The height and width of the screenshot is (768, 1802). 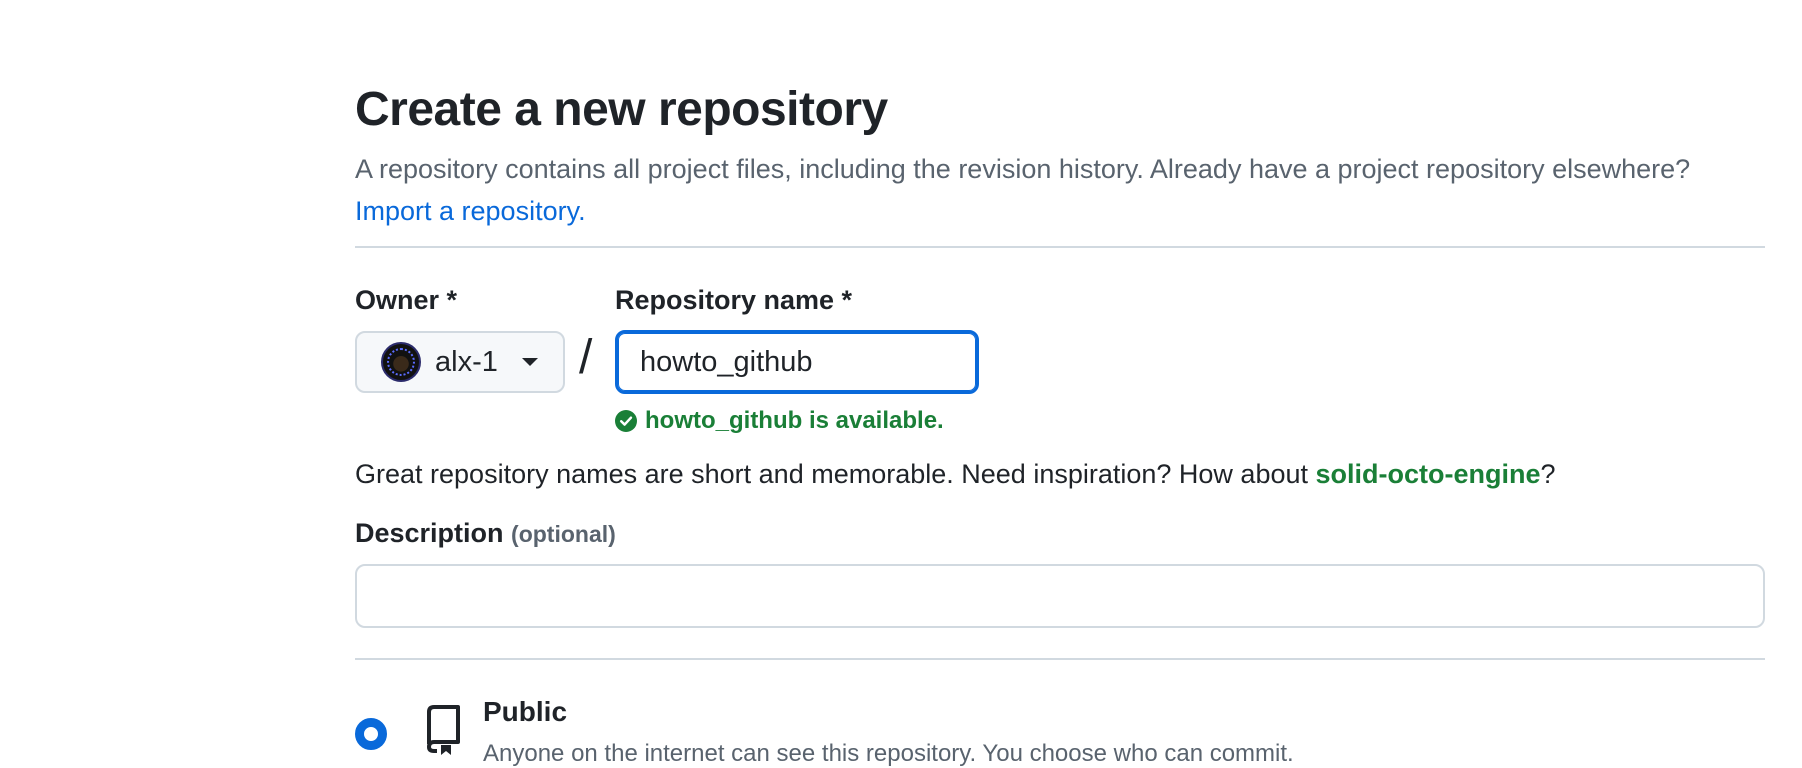 I want to click on description-input, so click(x=1060, y=596).